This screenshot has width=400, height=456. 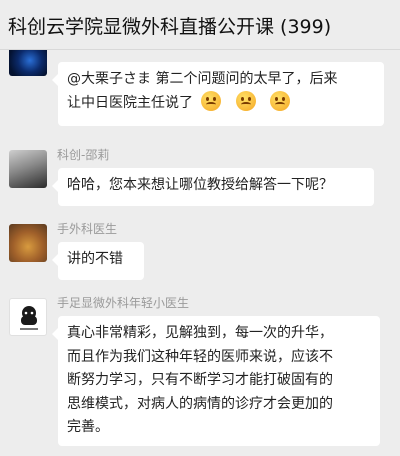 I want to click on message-text-line: 真心非常精彩，见解独到，每一次的升华，, so click(x=200, y=333).